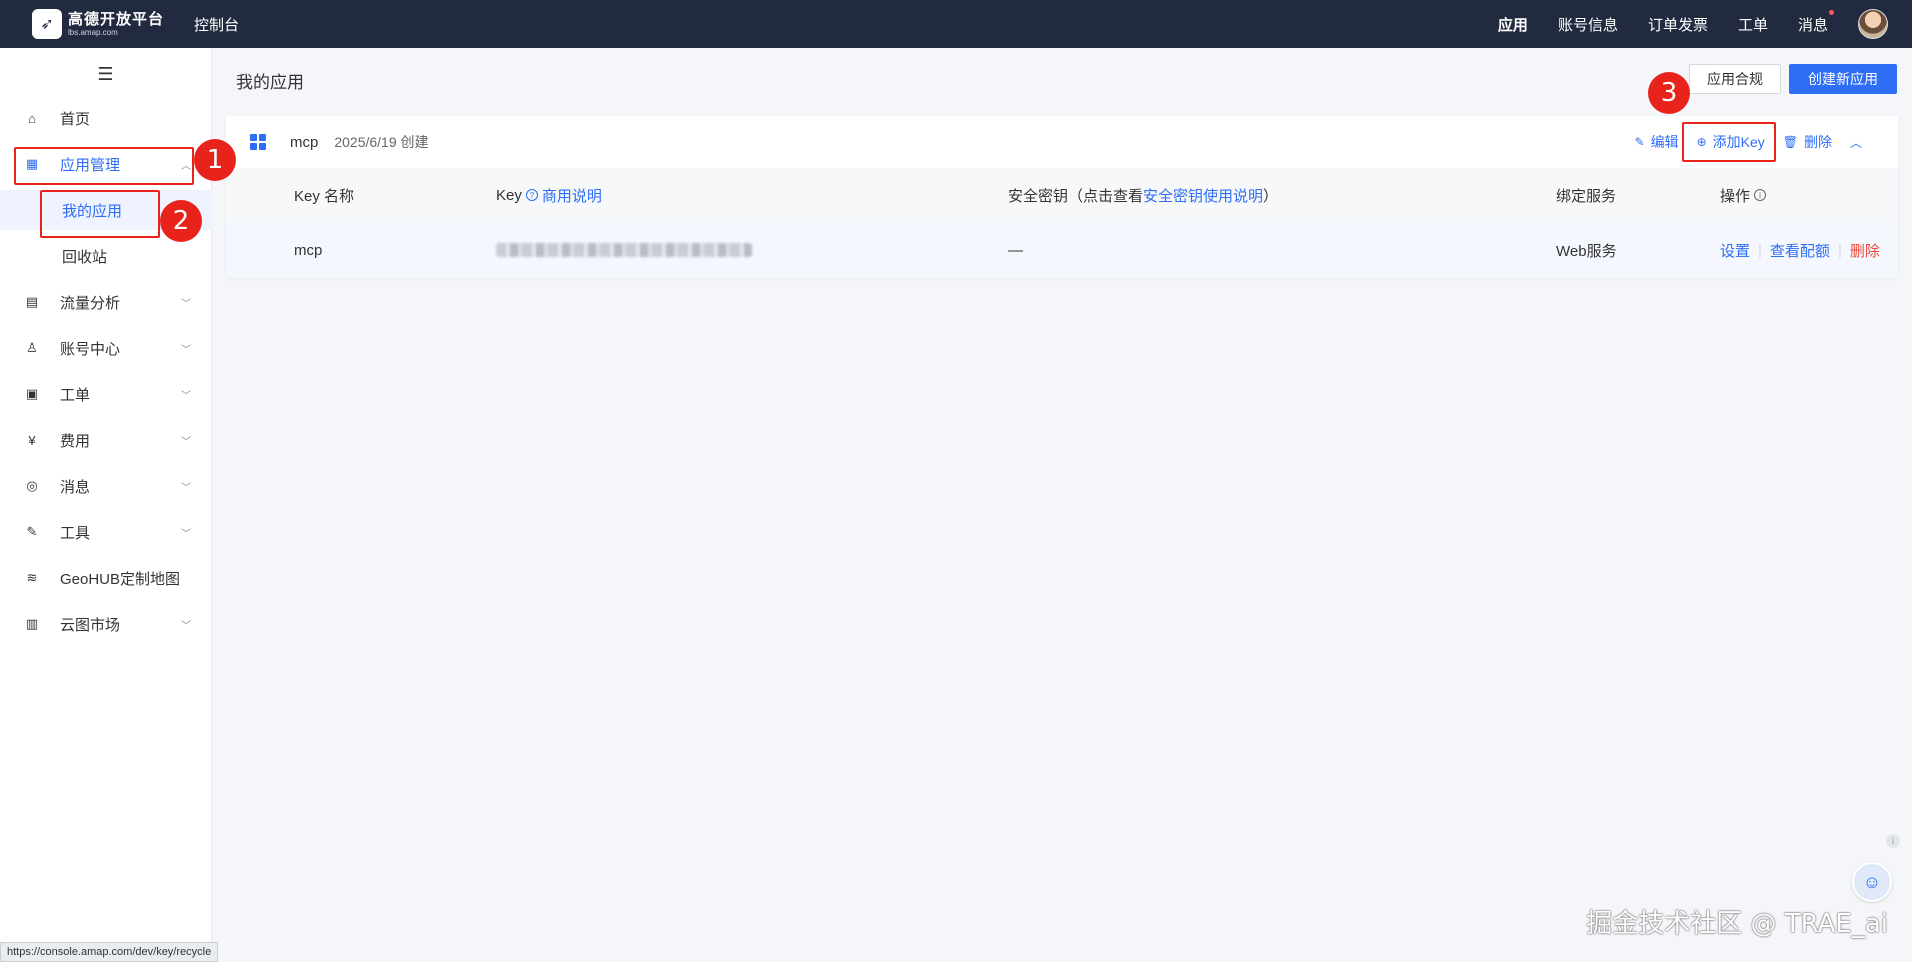 The image size is (1912, 962). I want to click on sidebar-item-account-center: ♙ 账号中心 ﹀, so click(106, 348).